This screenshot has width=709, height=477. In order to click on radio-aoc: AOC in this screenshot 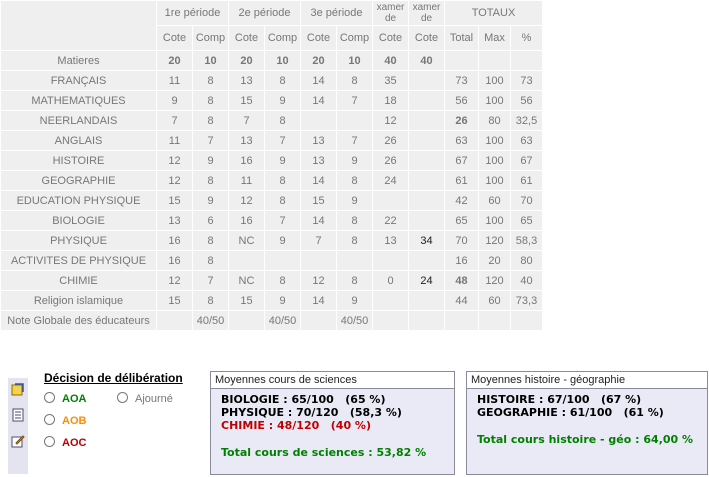, I will do `click(65, 442)`.